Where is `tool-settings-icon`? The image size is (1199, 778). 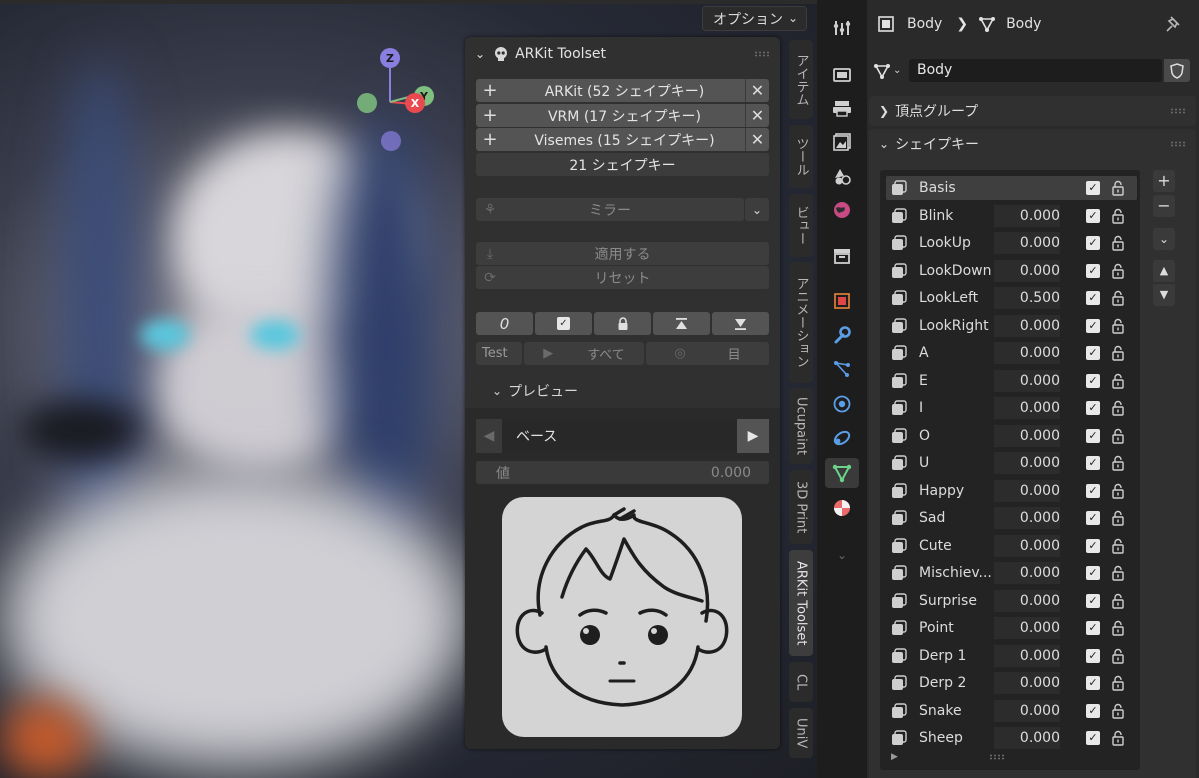
tool-settings-icon is located at coordinates (842, 28).